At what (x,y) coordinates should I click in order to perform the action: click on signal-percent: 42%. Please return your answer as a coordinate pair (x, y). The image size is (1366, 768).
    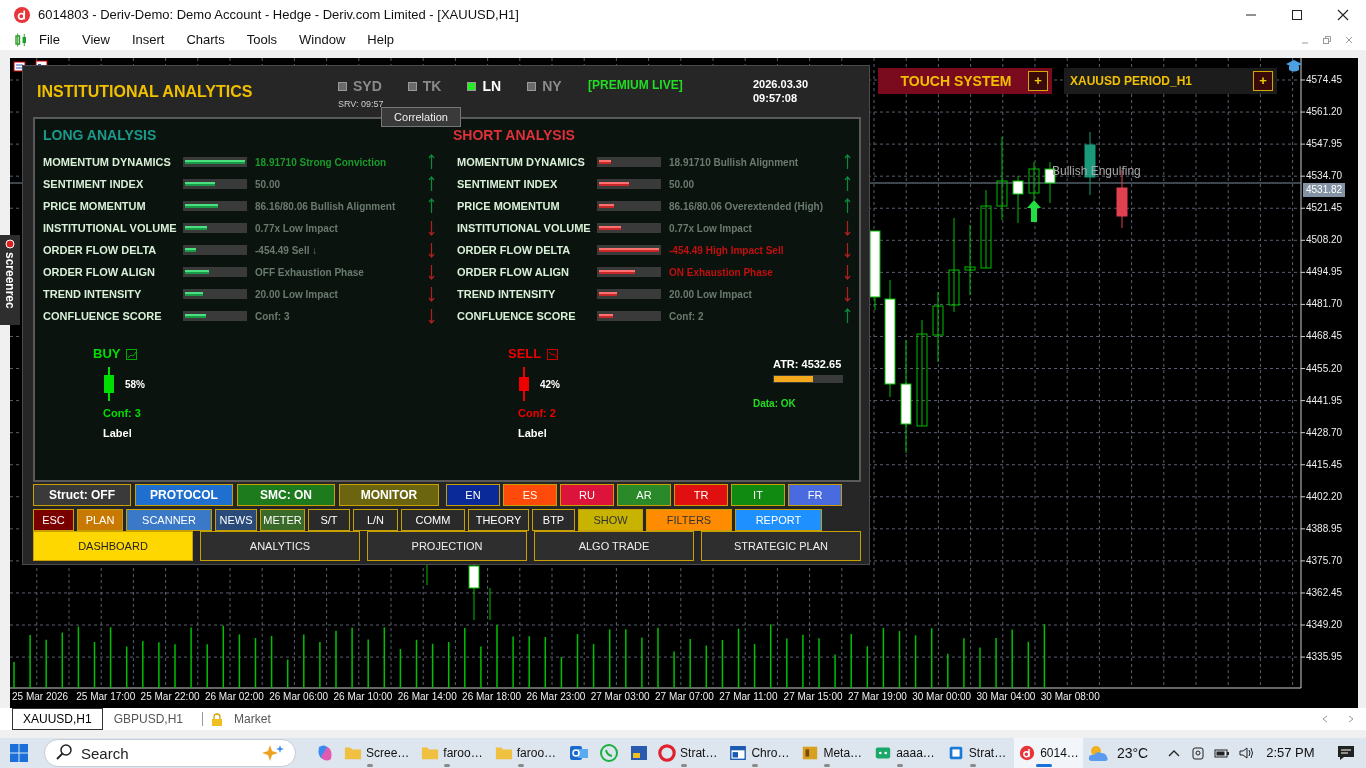
    Looking at the image, I should click on (550, 384).